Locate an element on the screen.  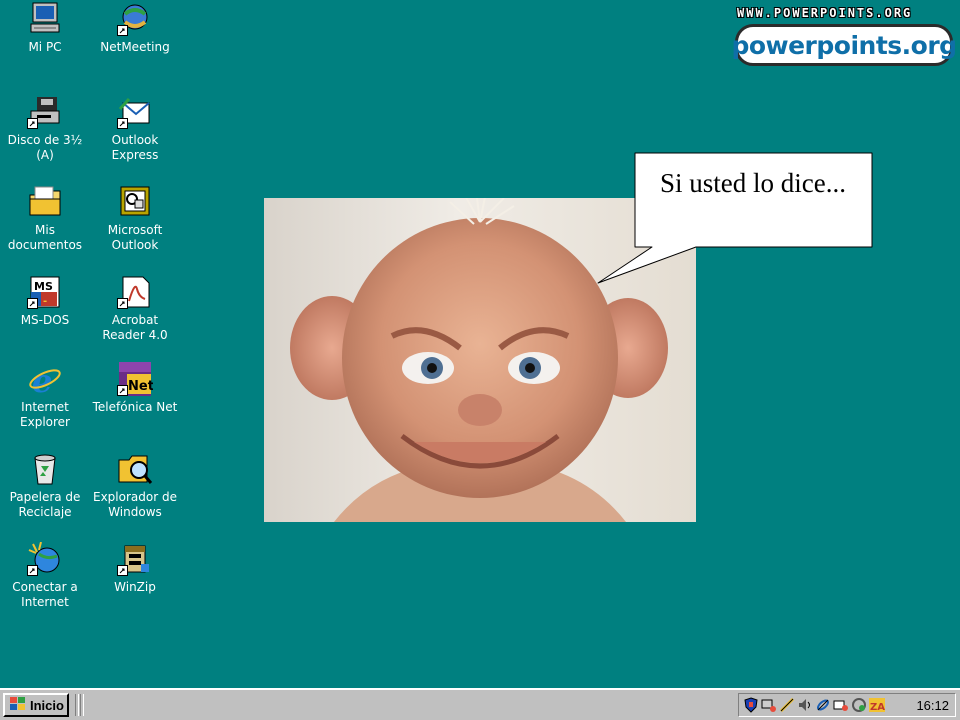
brand-logo: powerpoints.org is located at coordinates (844, 45).